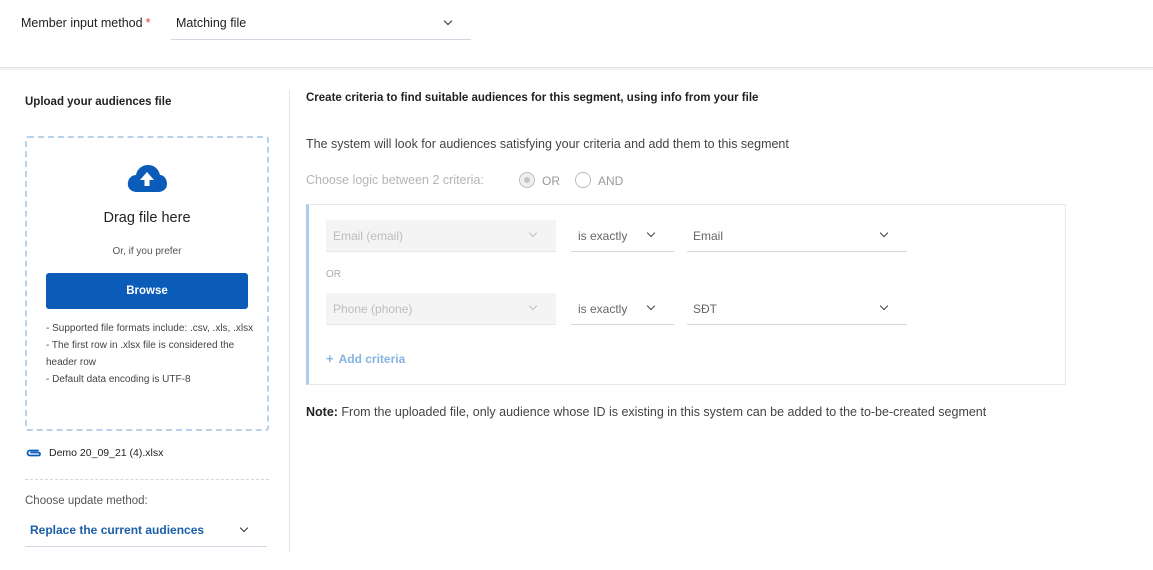 This screenshot has width=1153, height=570. What do you see at coordinates (321, 24) in the screenshot?
I see `member-input-method-select: Matching file` at bounding box center [321, 24].